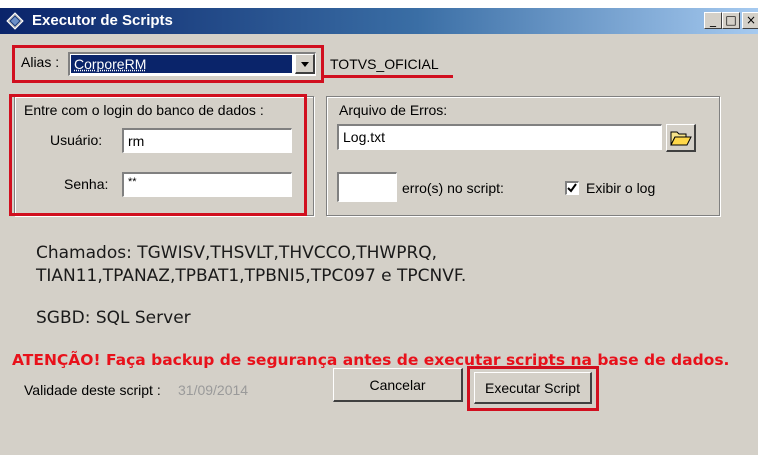  I want to click on database-name: TOTVS_OFICIAL, so click(384, 64).